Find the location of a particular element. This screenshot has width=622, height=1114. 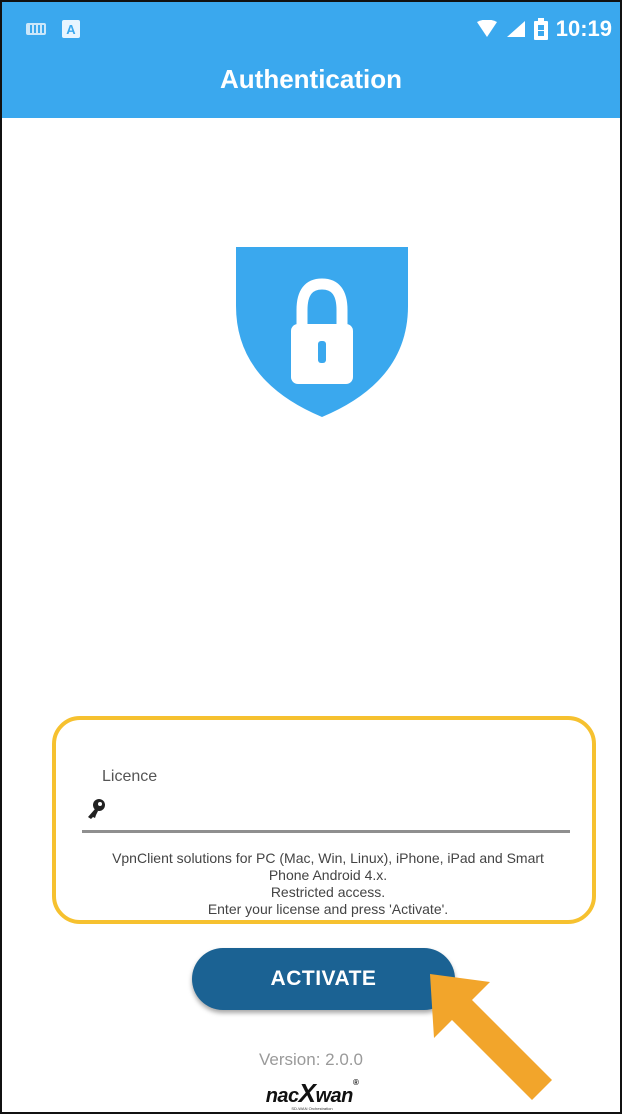

arrow-icon is located at coordinates (491, 1037).